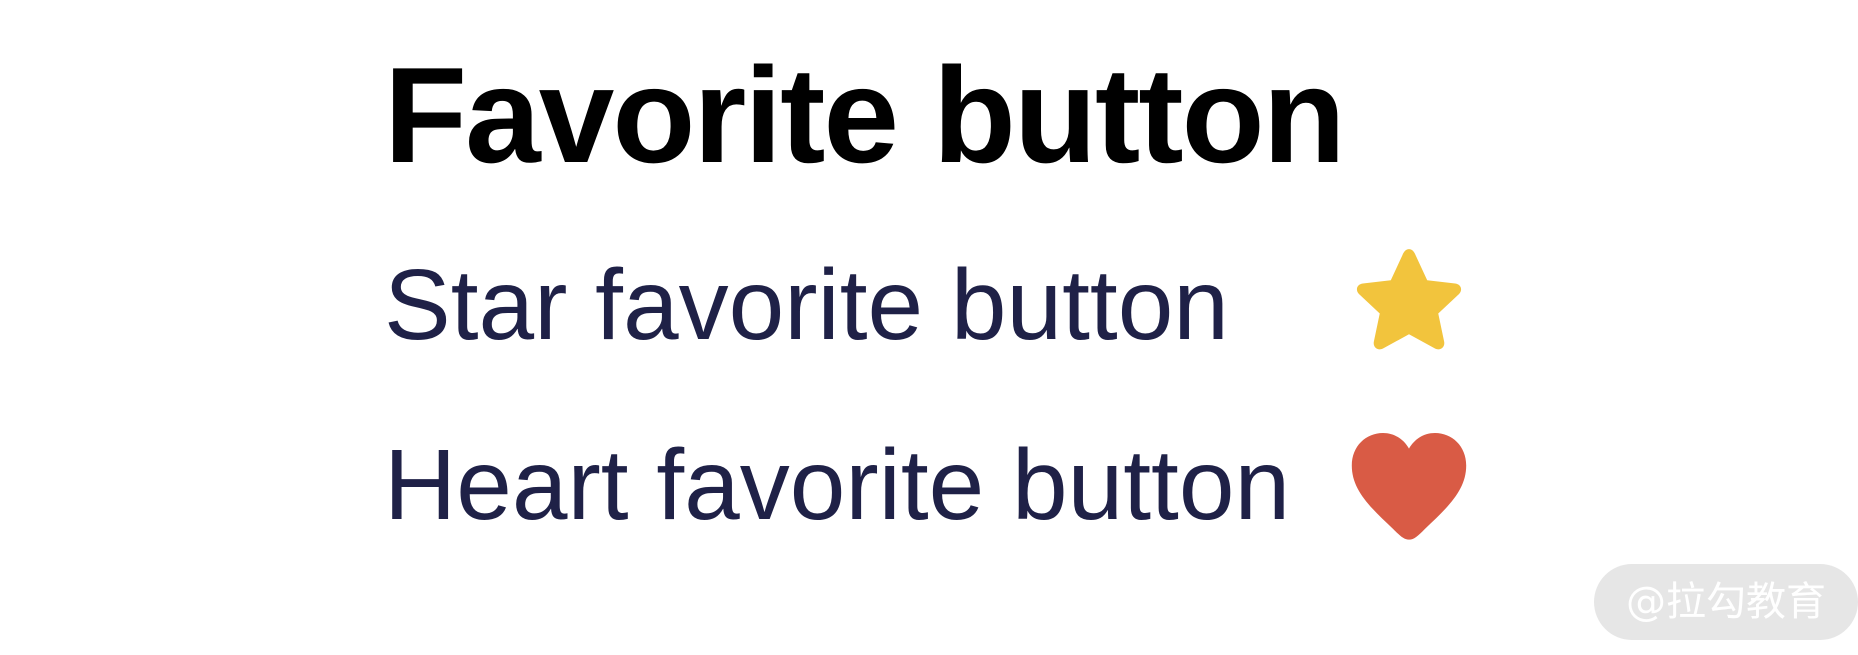 The height and width of the screenshot is (655, 1858). I want to click on heart-favorite-button, so click(1409, 485).